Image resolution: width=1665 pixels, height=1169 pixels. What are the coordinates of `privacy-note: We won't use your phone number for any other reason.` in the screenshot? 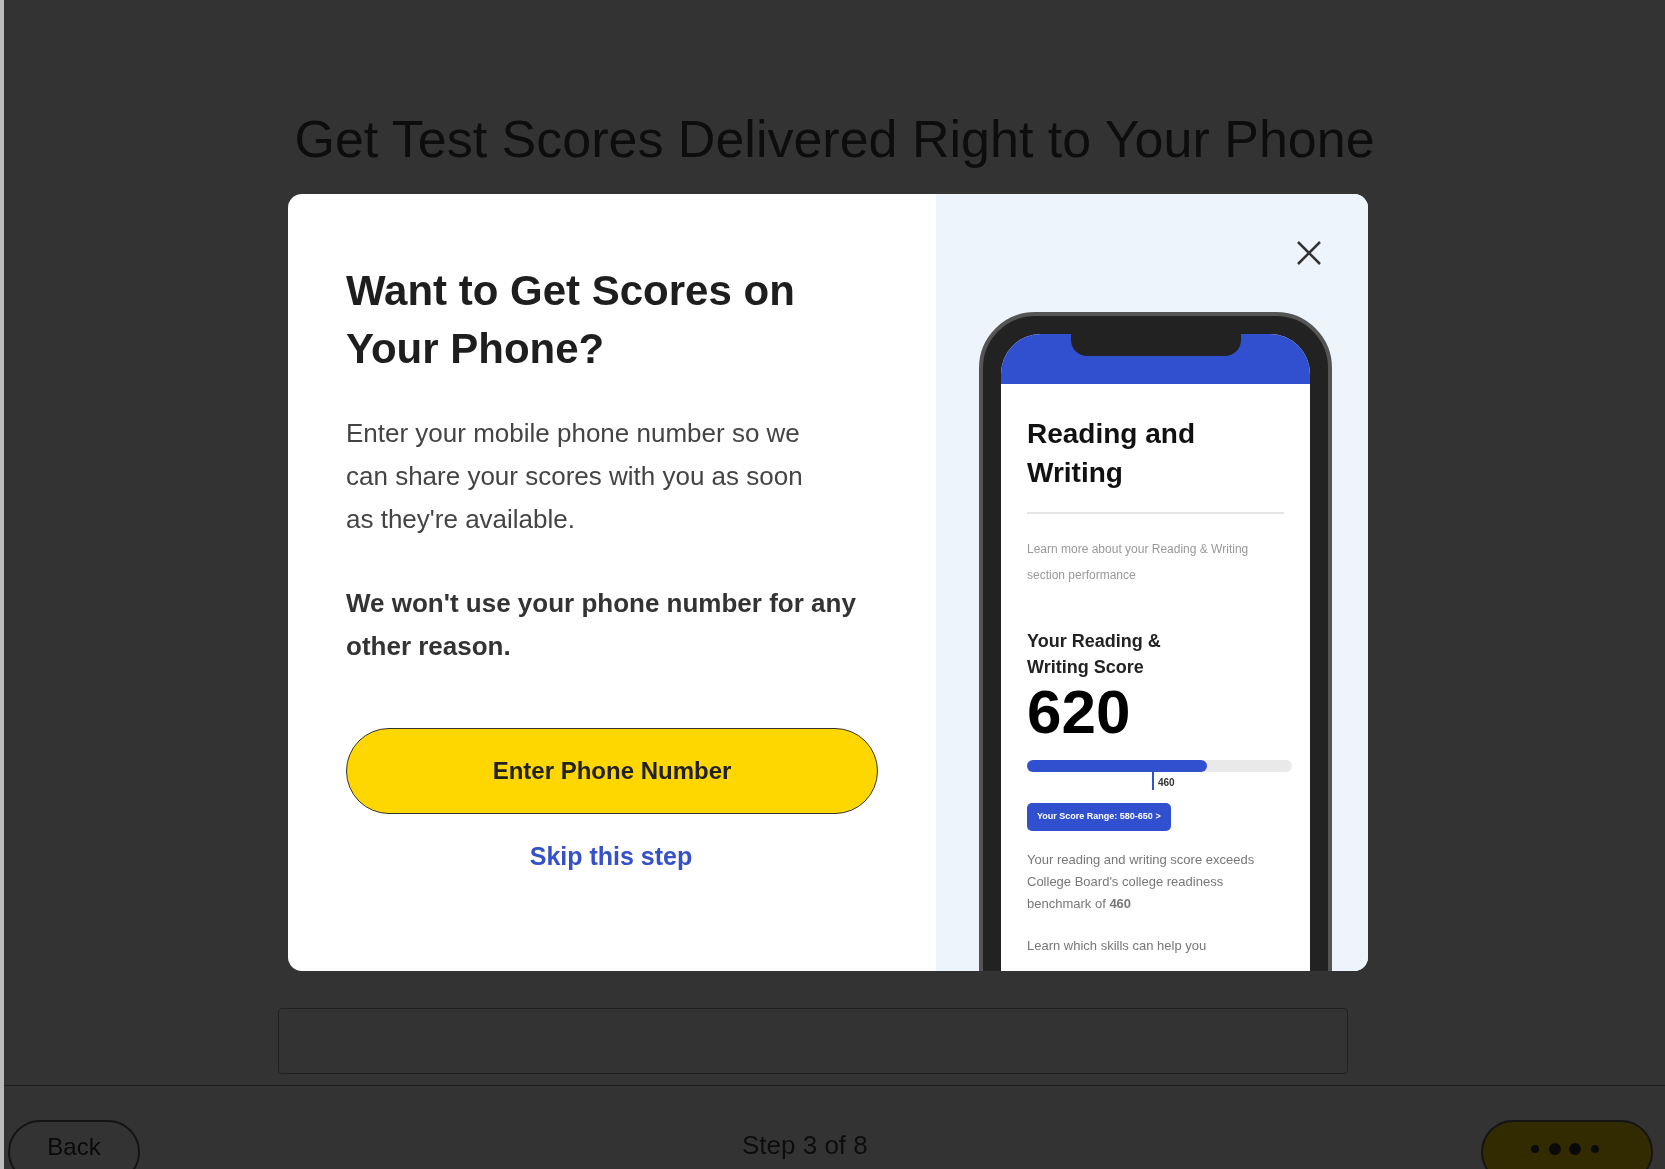 It's located at (601, 625).